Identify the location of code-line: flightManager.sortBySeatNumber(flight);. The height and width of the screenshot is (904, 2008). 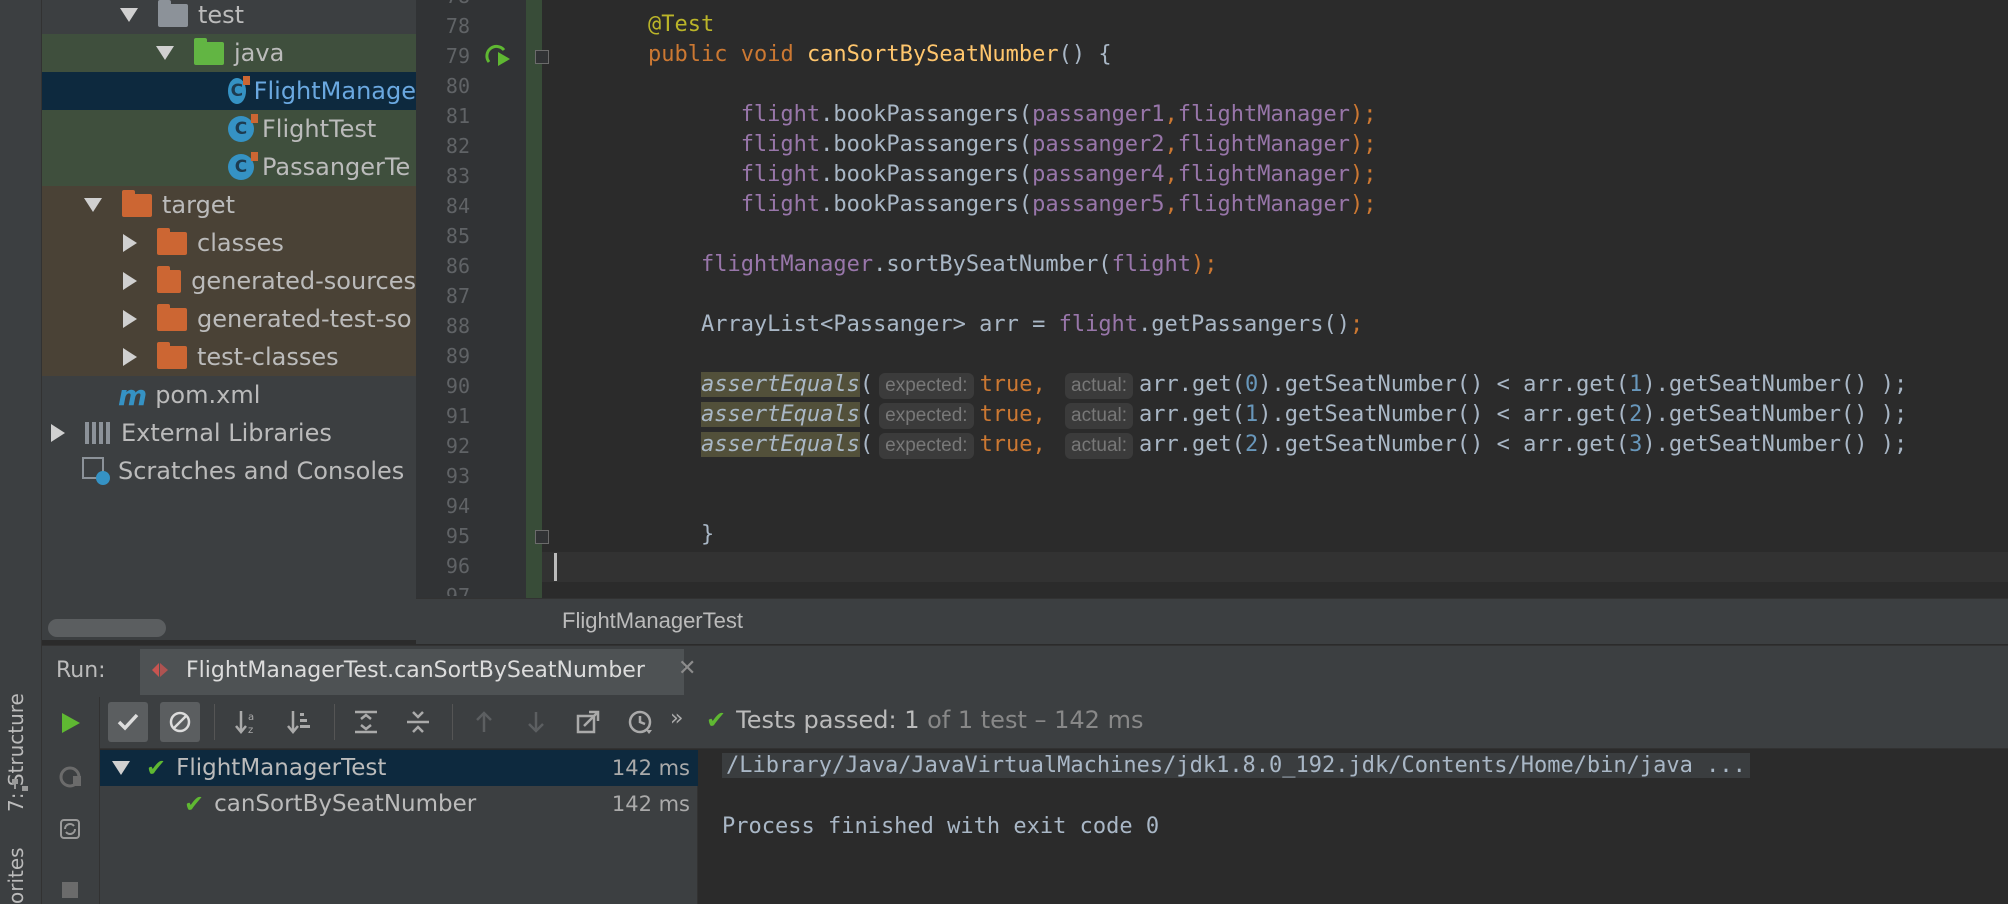
(880, 264).